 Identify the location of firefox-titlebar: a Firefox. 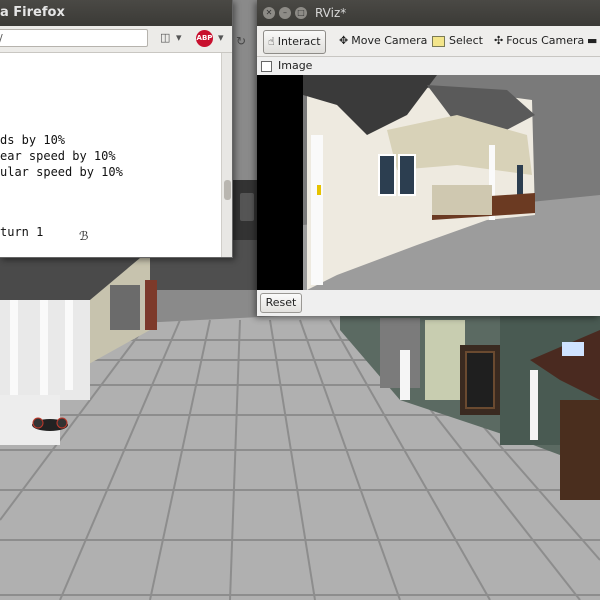
(116, 13).